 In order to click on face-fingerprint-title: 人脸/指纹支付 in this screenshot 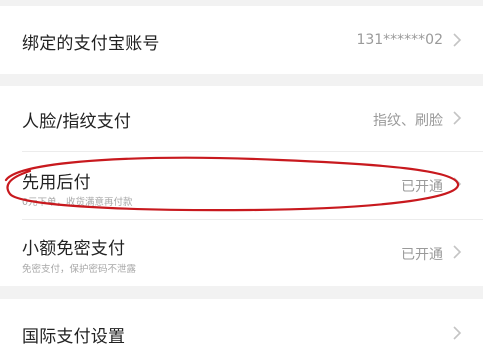, I will do `click(77, 122)`.